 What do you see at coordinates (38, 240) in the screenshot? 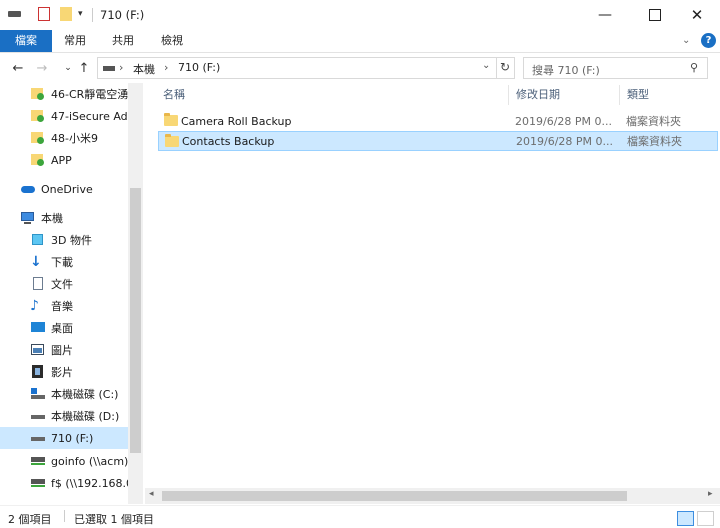
I see `3d-objects-icon` at bounding box center [38, 240].